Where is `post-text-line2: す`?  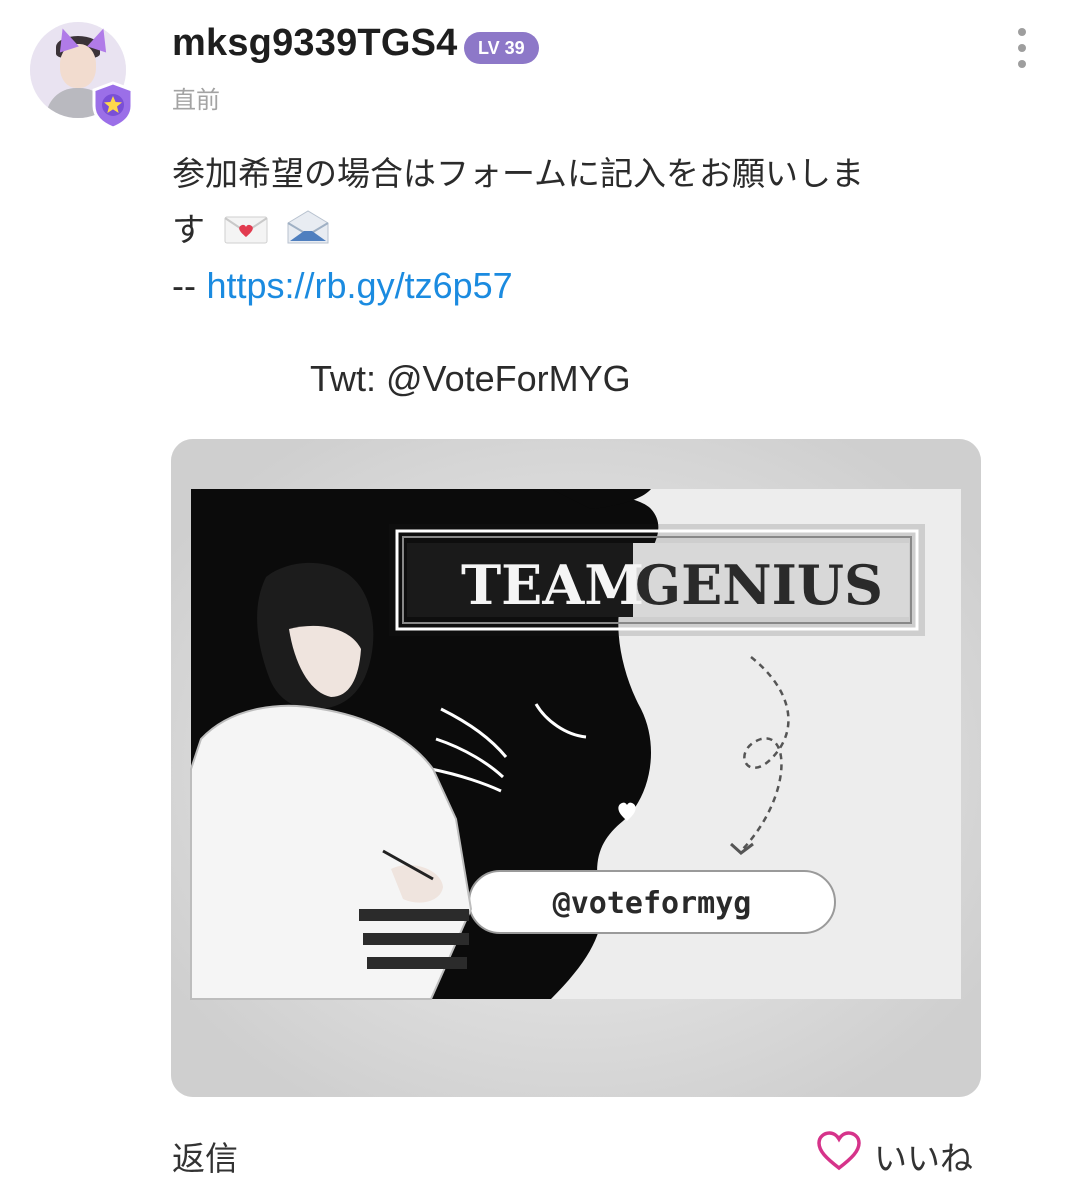 post-text-line2: す is located at coordinates (188, 229).